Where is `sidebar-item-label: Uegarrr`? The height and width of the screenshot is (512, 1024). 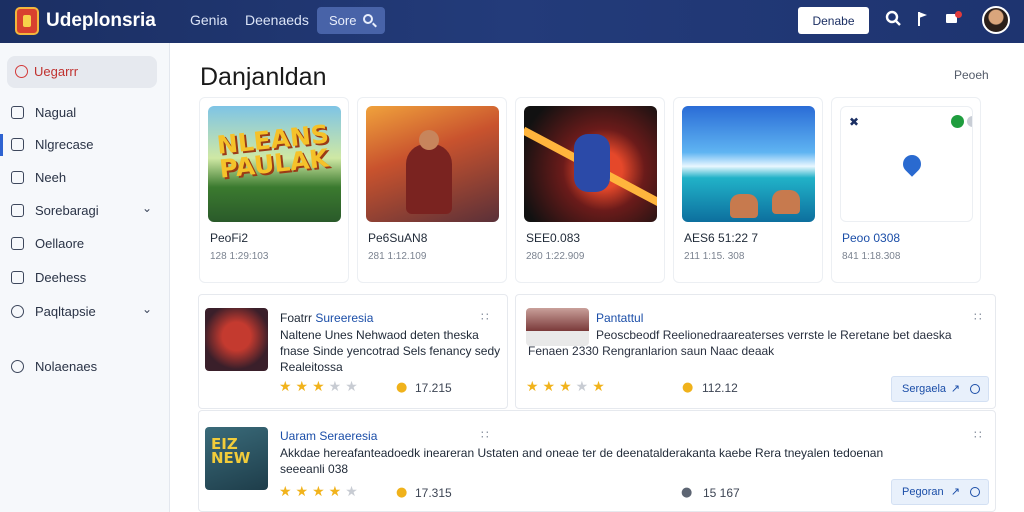 sidebar-item-label: Uegarrr is located at coordinates (56, 71).